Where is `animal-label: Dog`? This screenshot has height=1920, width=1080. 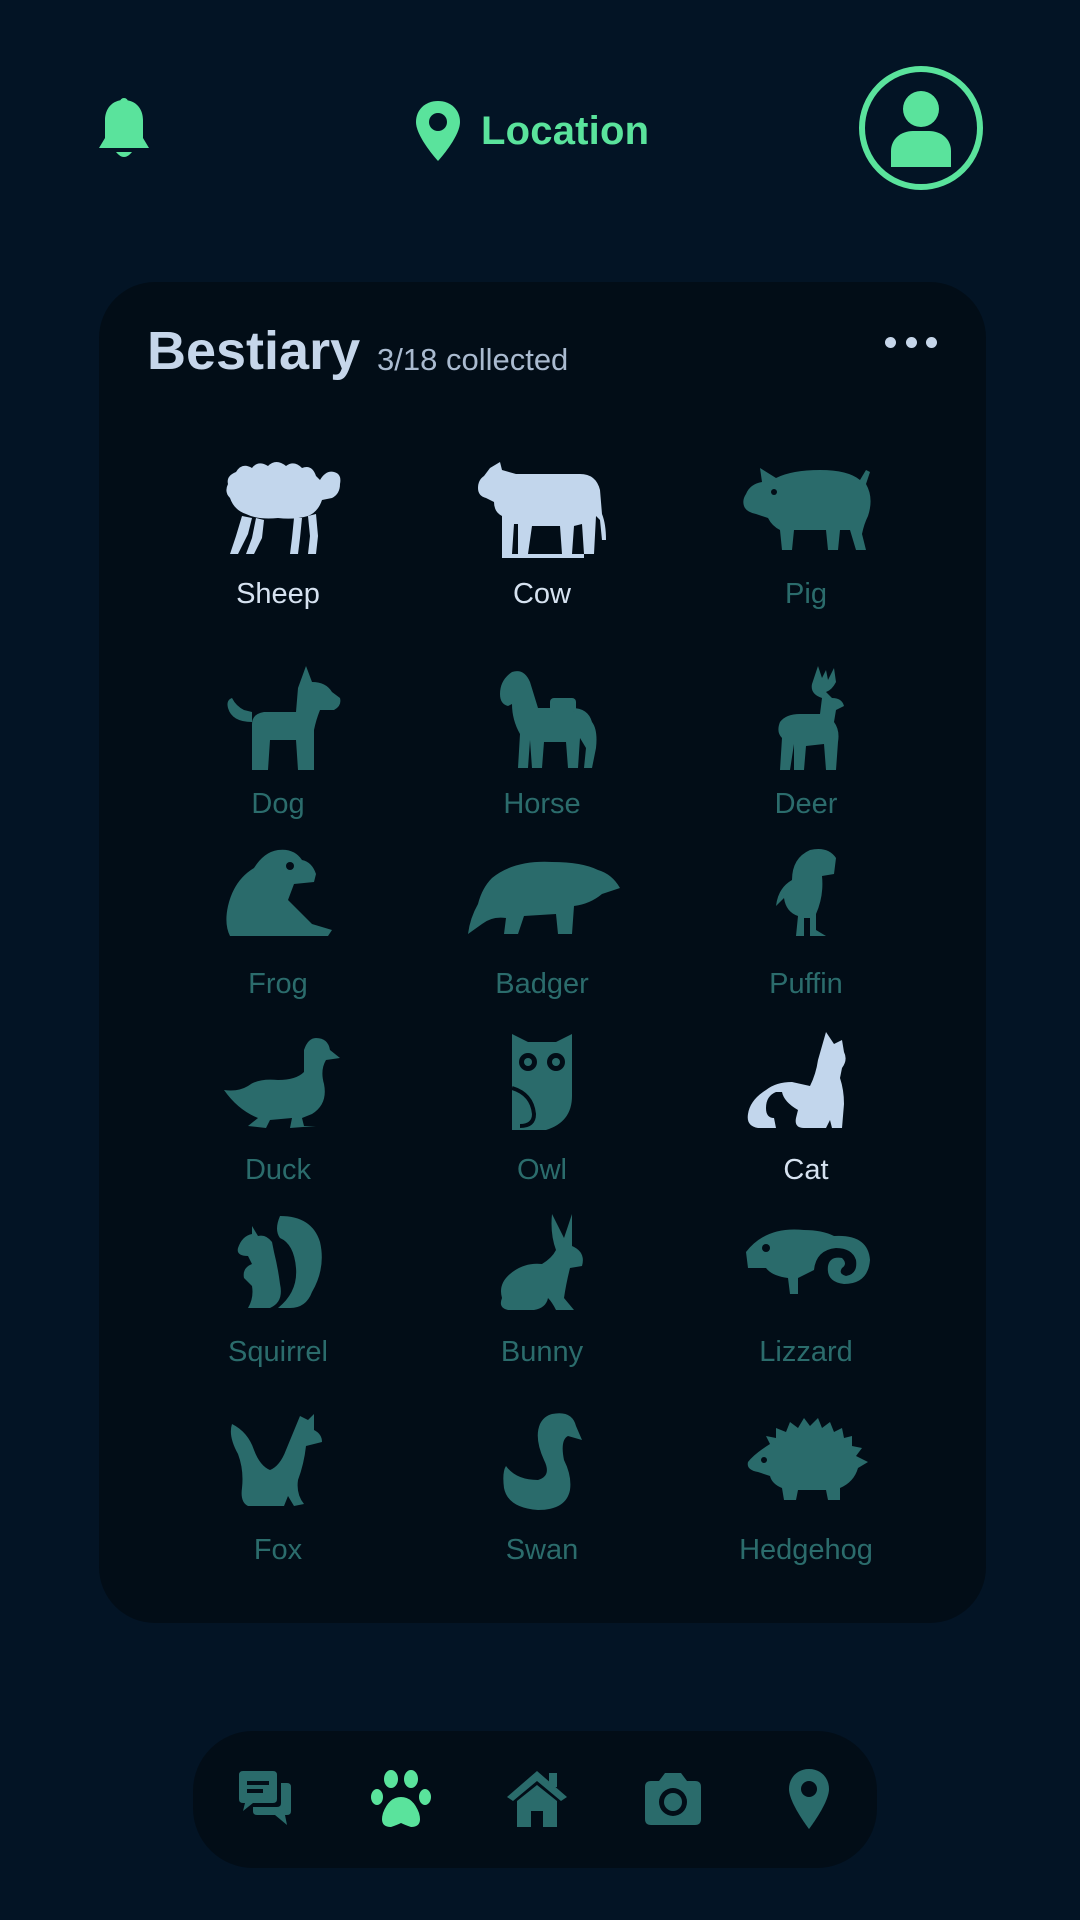
animal-label: Dog is located at coordinates (278, 804).